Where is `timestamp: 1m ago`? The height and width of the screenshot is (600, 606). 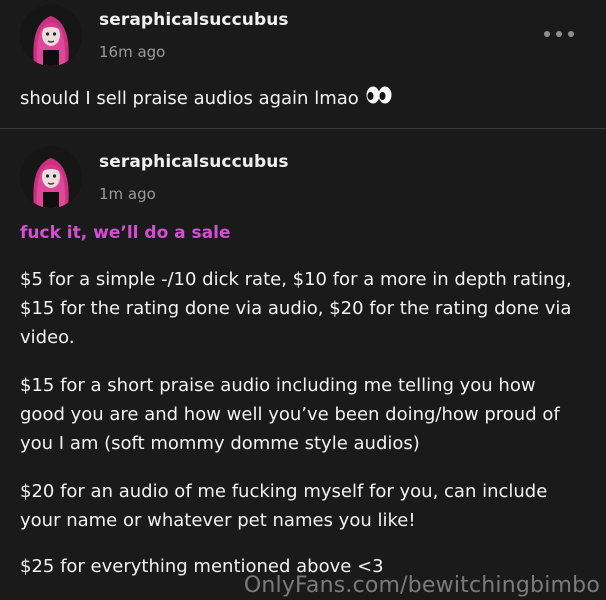 timestamp: 1m ago is located at coordinates (127, 194).